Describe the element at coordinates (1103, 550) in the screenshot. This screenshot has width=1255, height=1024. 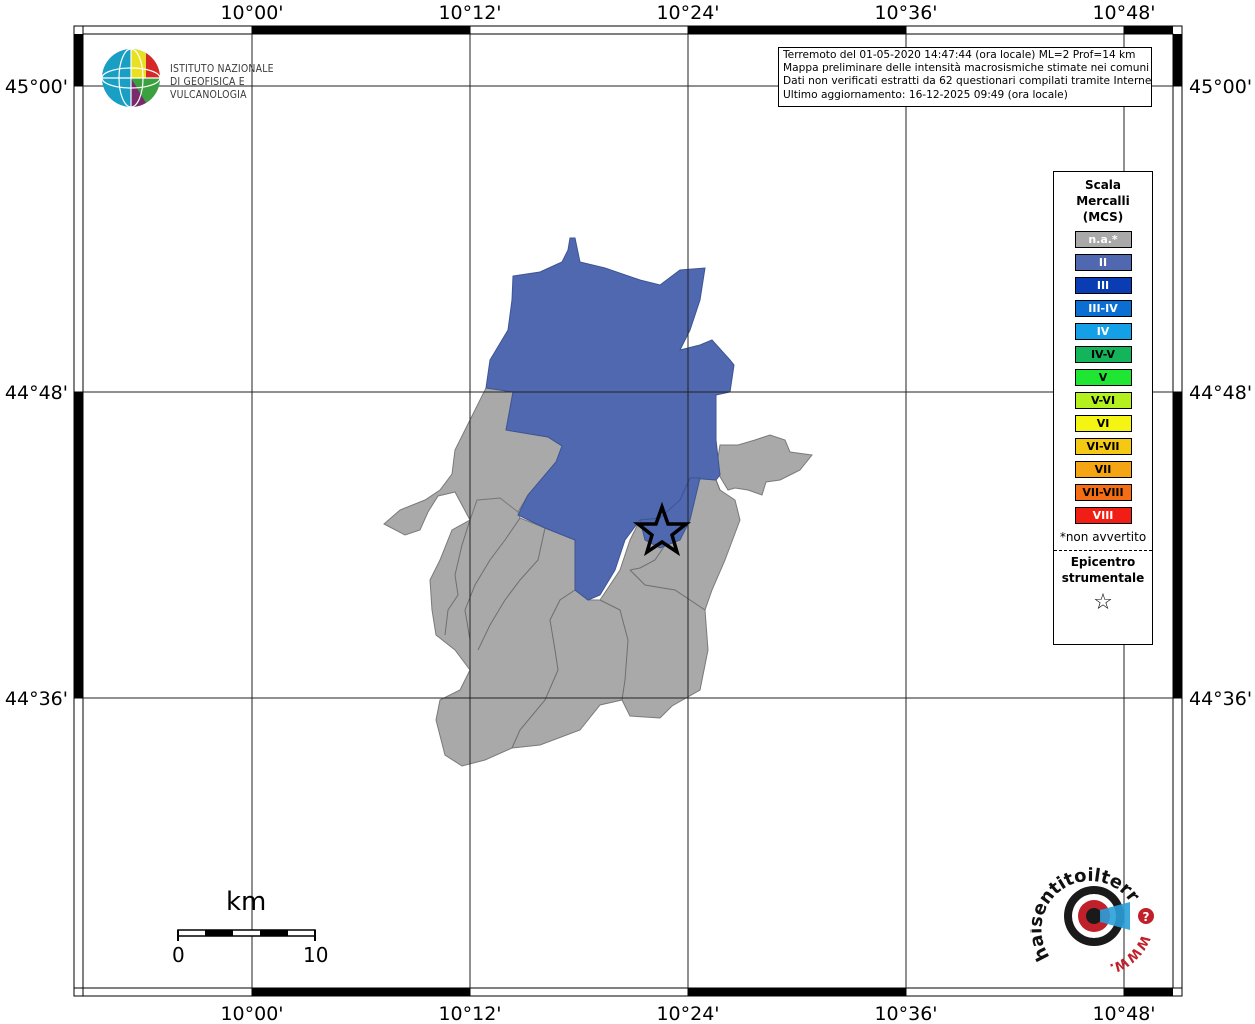
I see `legend-divider` at that location.